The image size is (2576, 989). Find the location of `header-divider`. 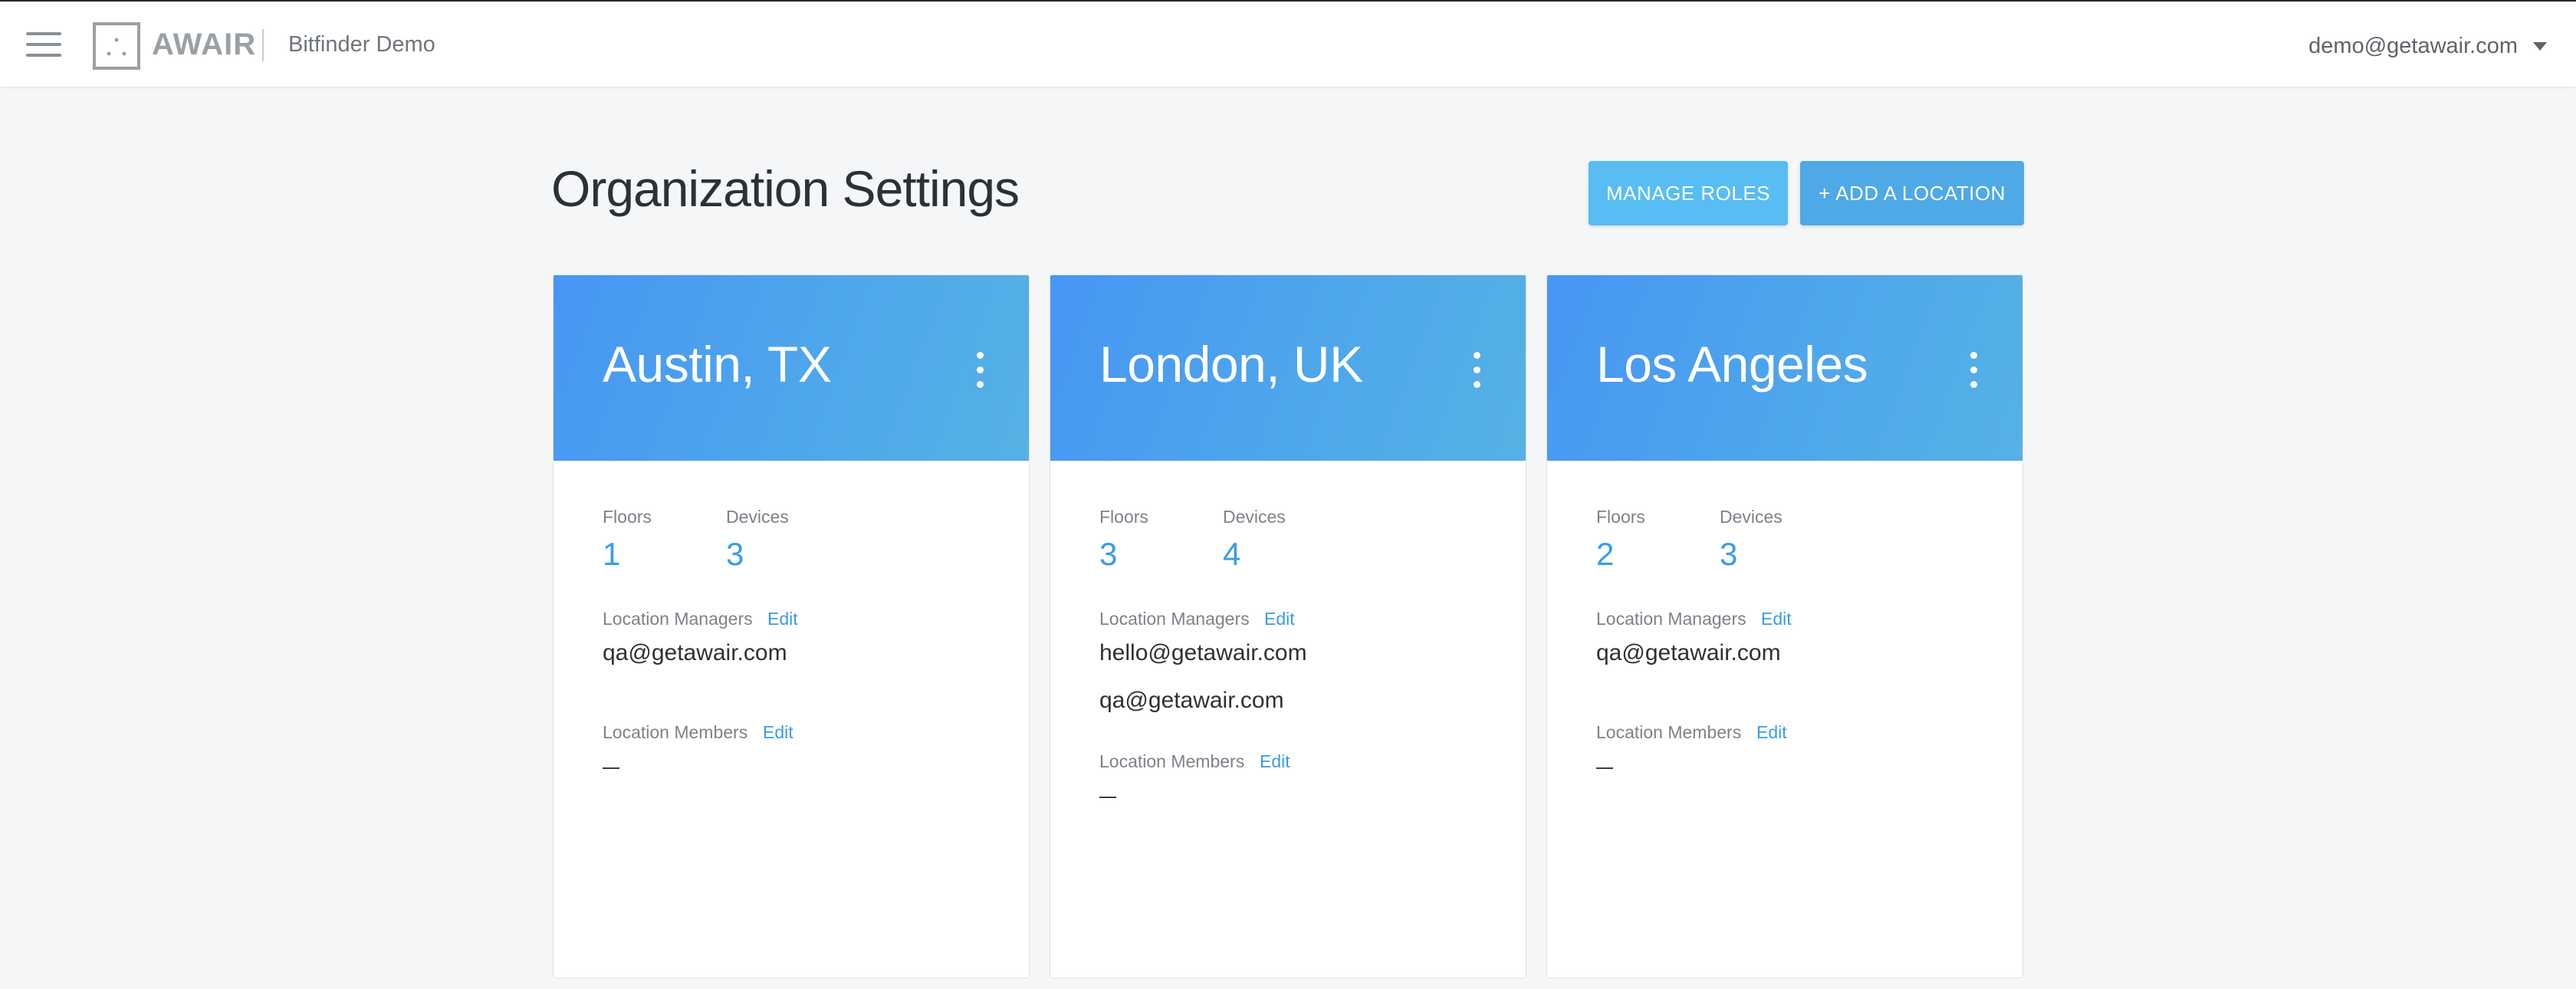

header-divider is located at coordinates (263, 45).